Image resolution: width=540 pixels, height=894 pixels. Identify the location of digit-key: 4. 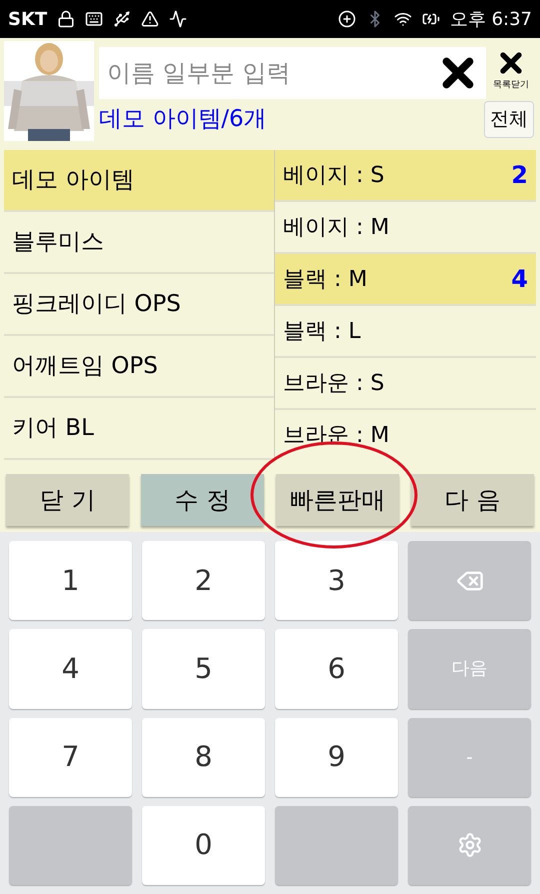
(70, 668).